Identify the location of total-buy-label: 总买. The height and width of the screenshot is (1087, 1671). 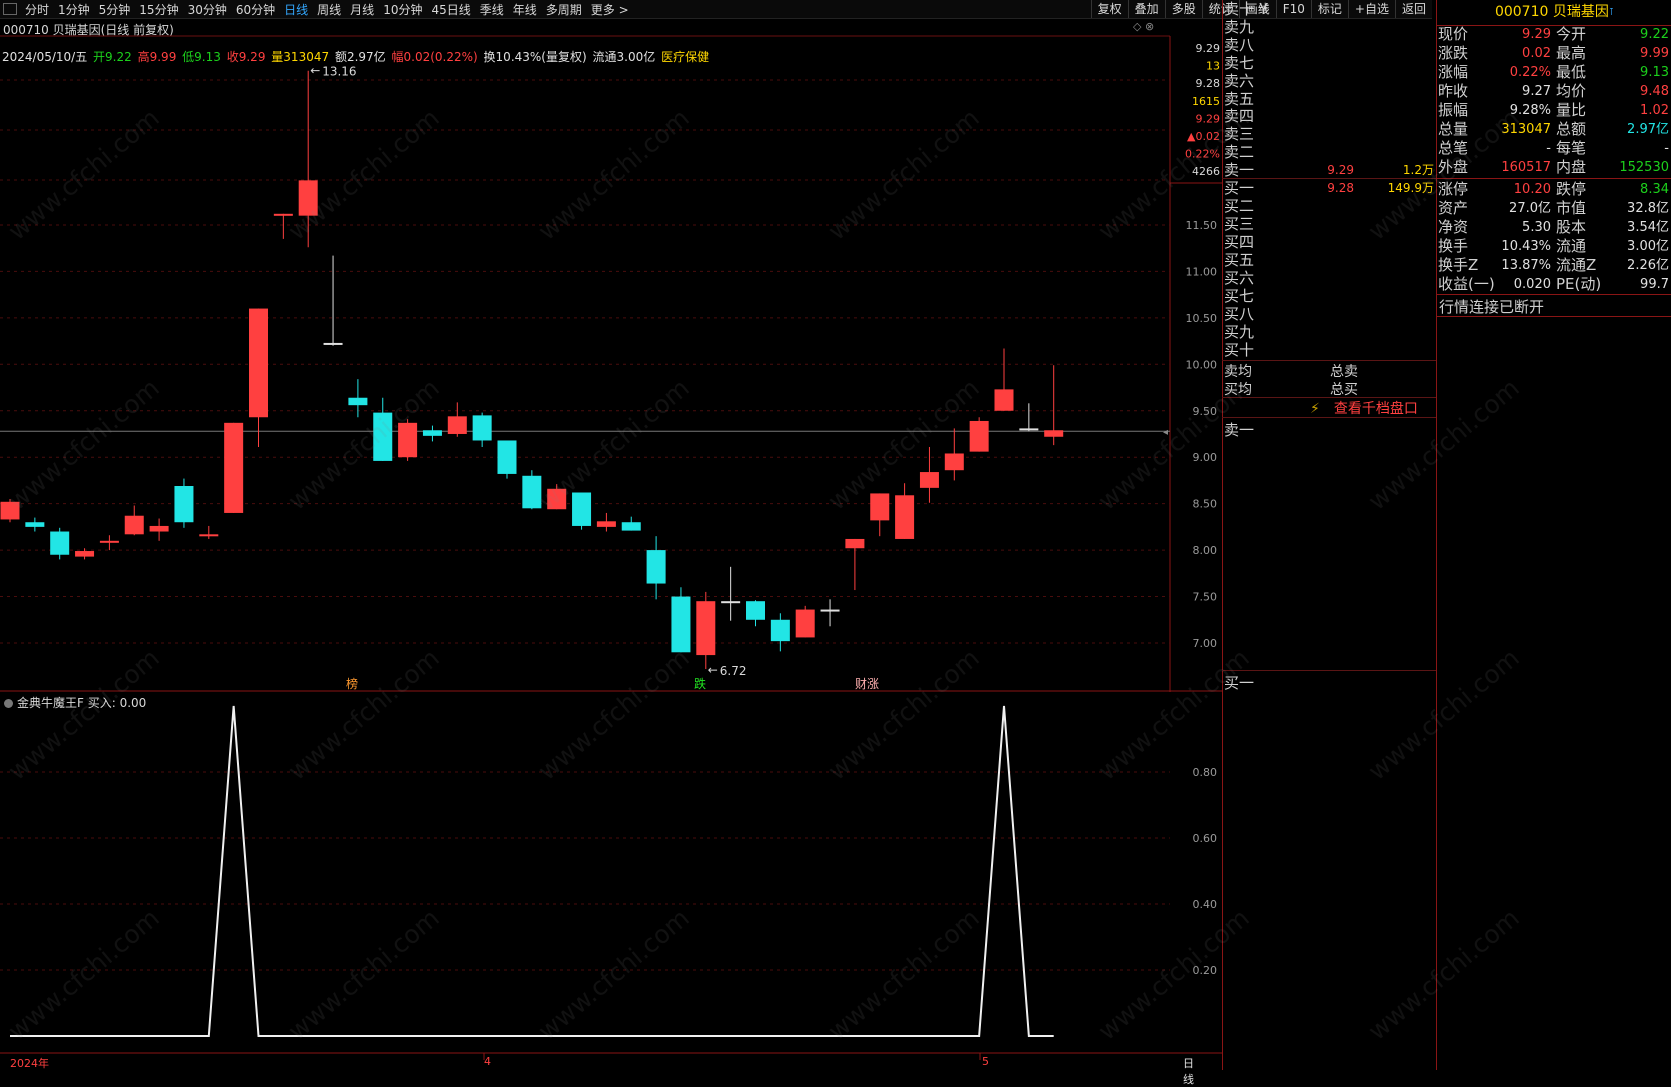
(1344, 390).